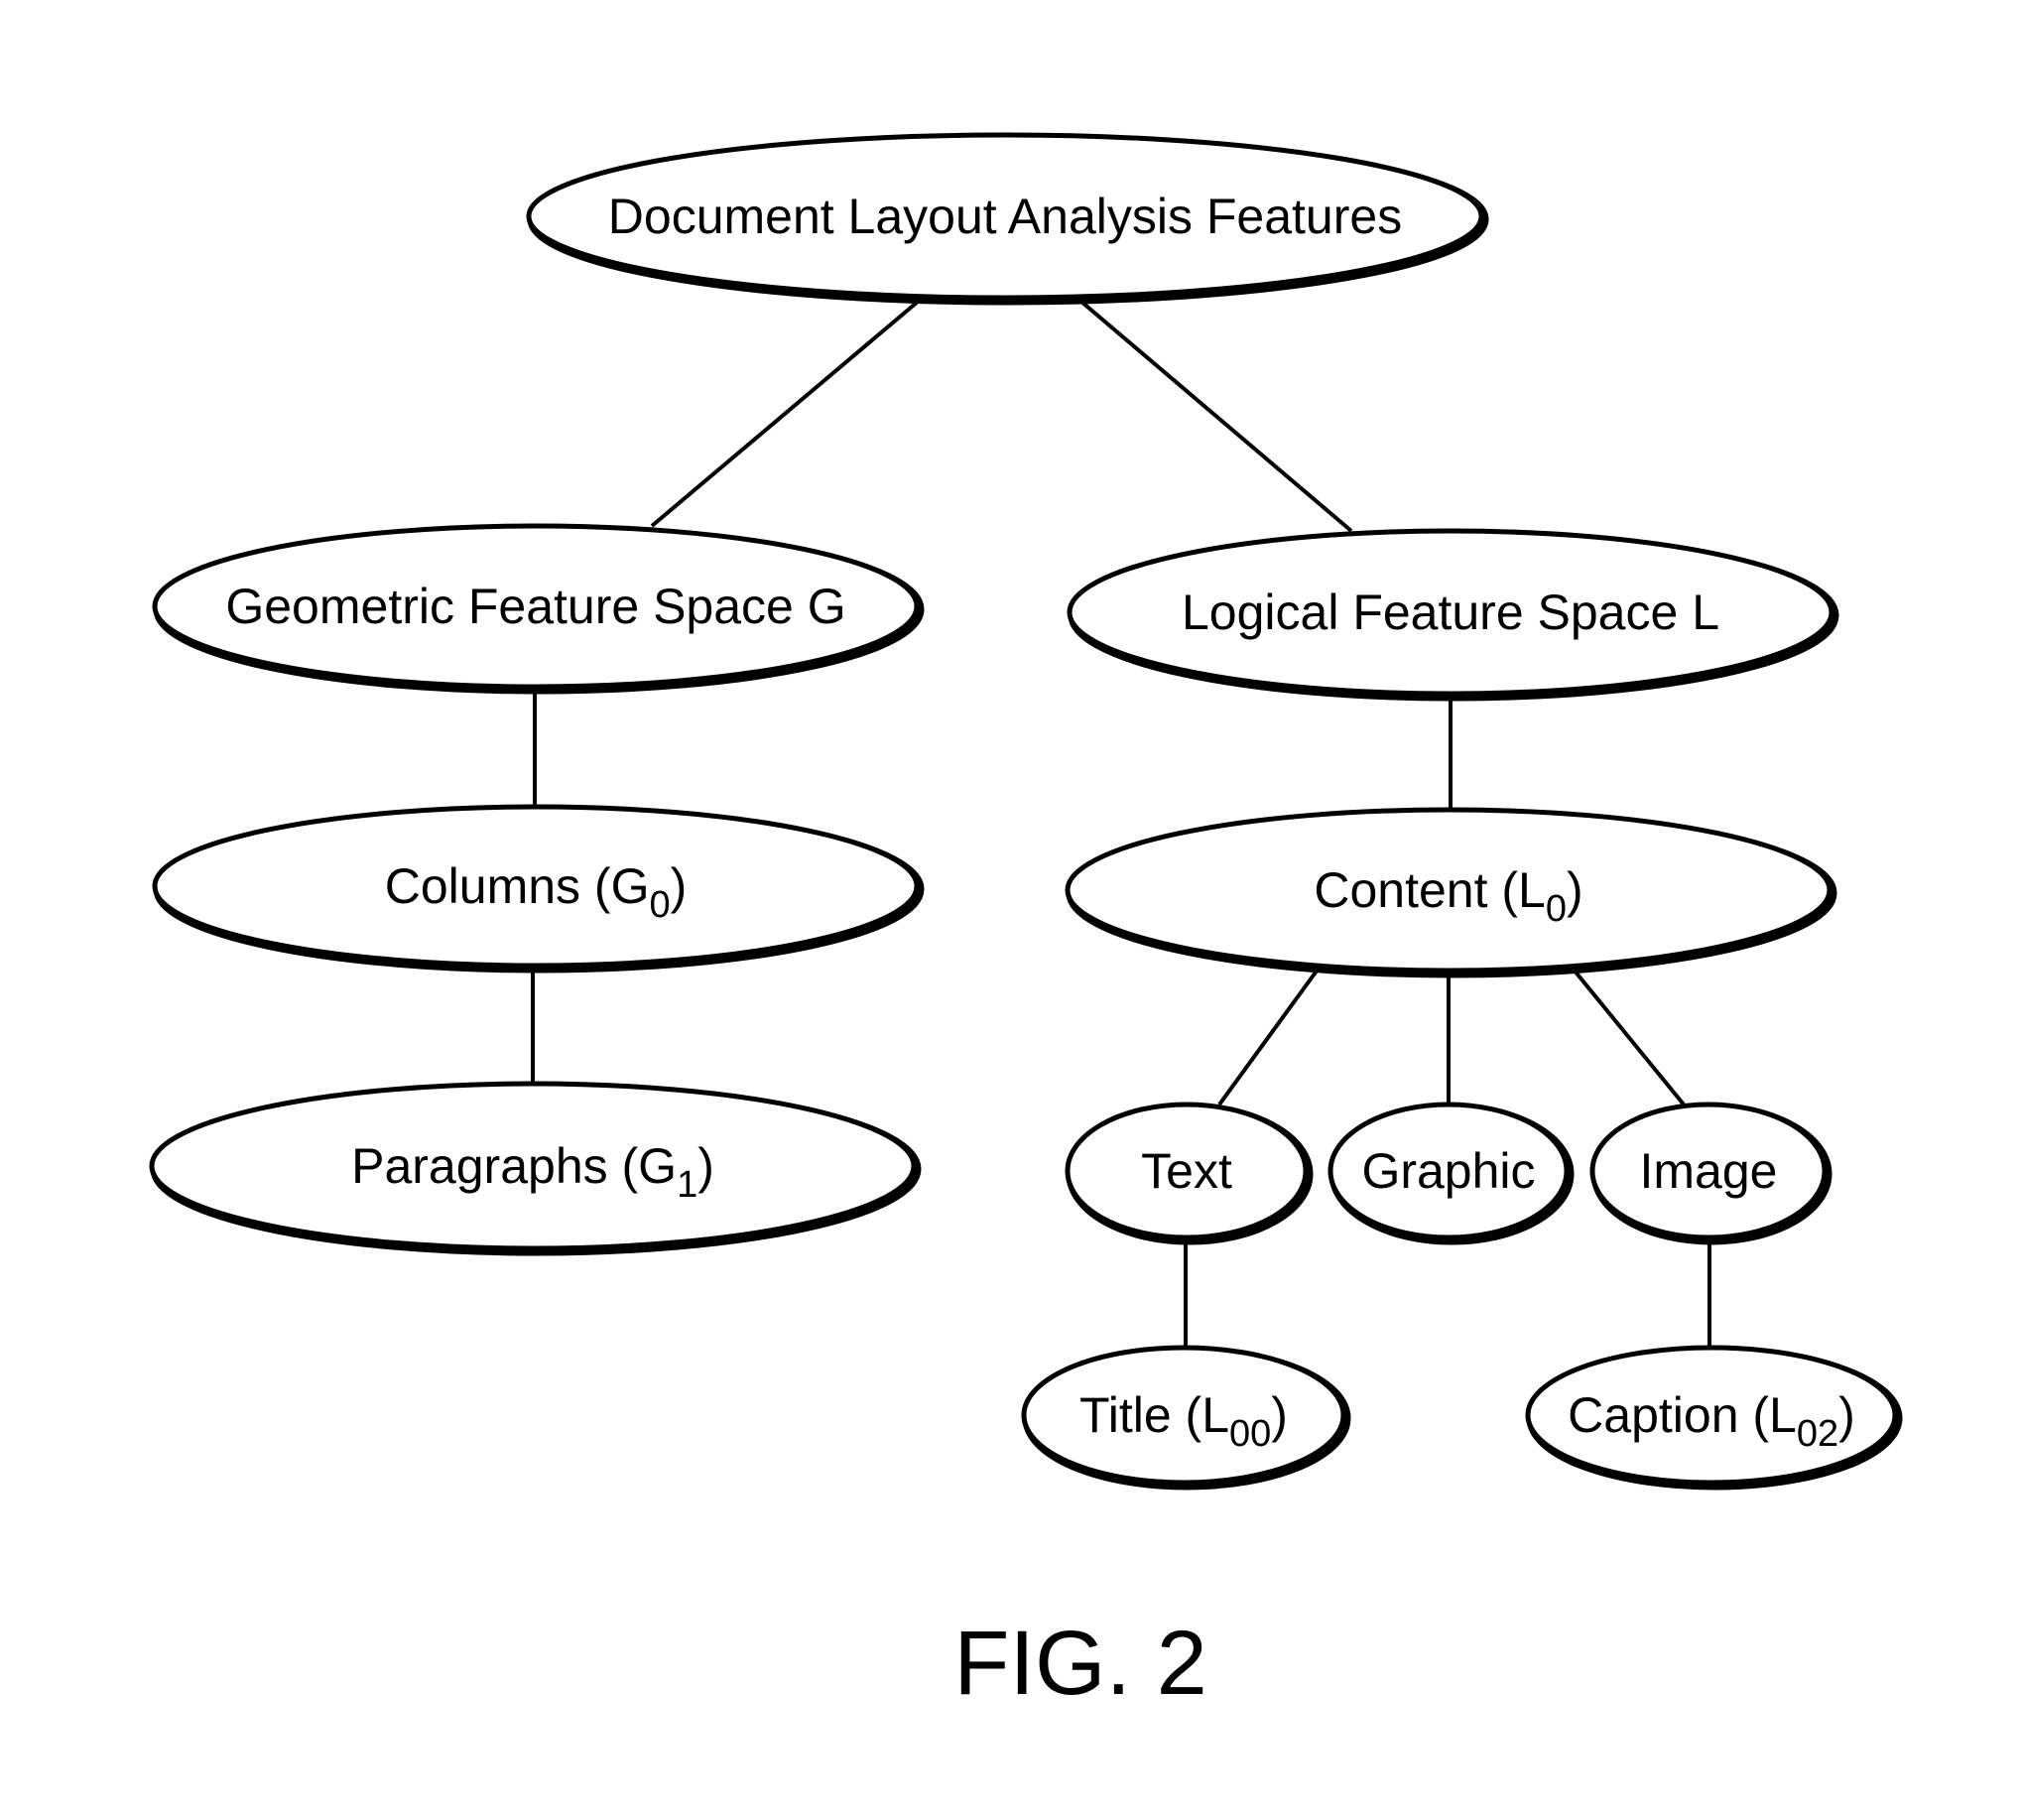 The width and height of the screenshot is (2022, 1820). I want to click on edge-root-logical, so click(1216, 416).